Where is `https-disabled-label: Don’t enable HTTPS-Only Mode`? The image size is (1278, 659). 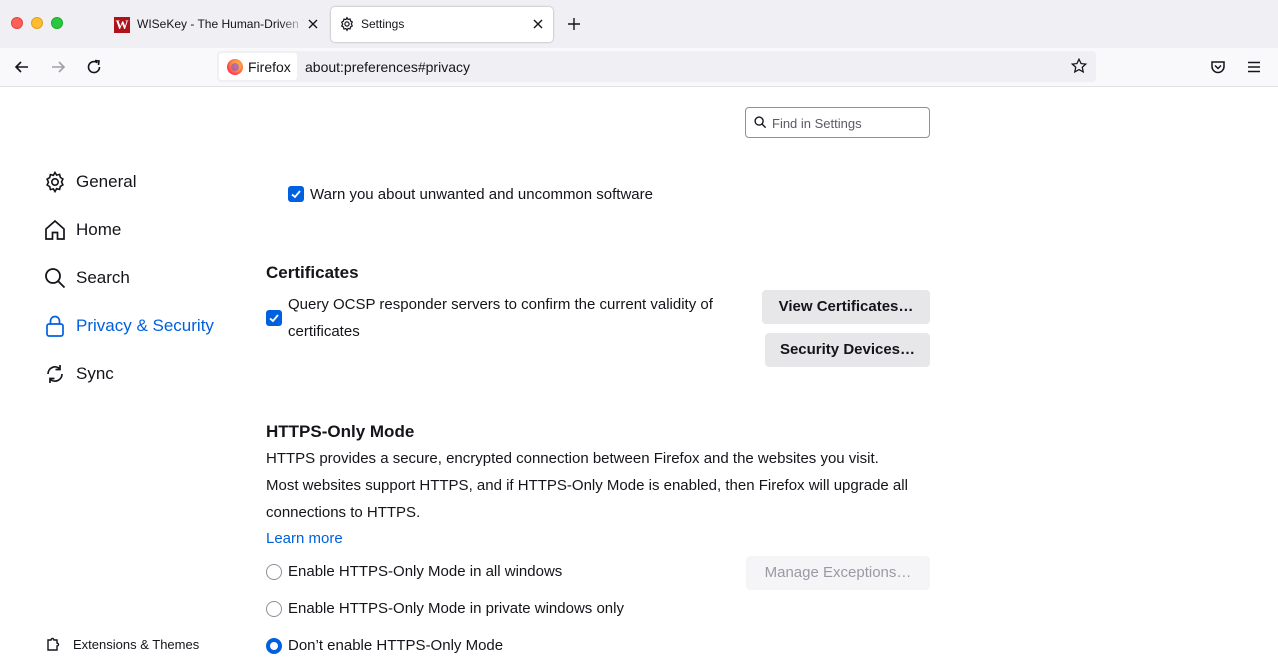 https-disabled-label: Don’t enable HTTPS-Only Mode is located at coordinates (396, 645).